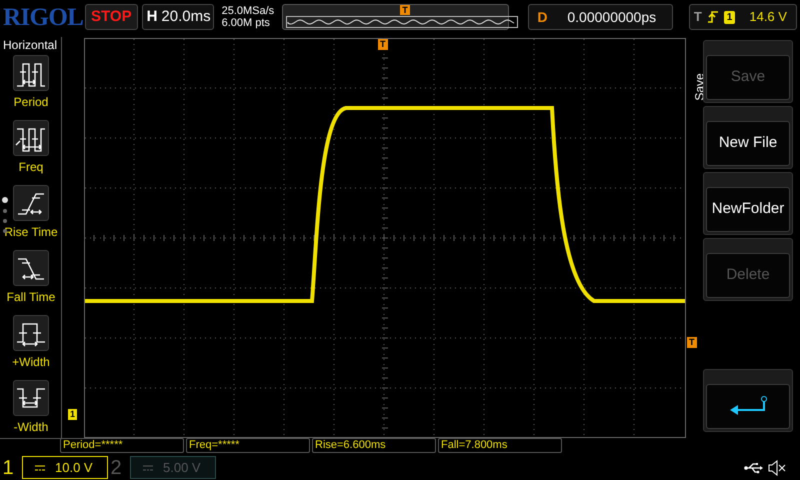  What do you see at coordinates (111, 17) in the screenshot?
I see `run-stop-button: STOP` at bounding box center [111, 17].